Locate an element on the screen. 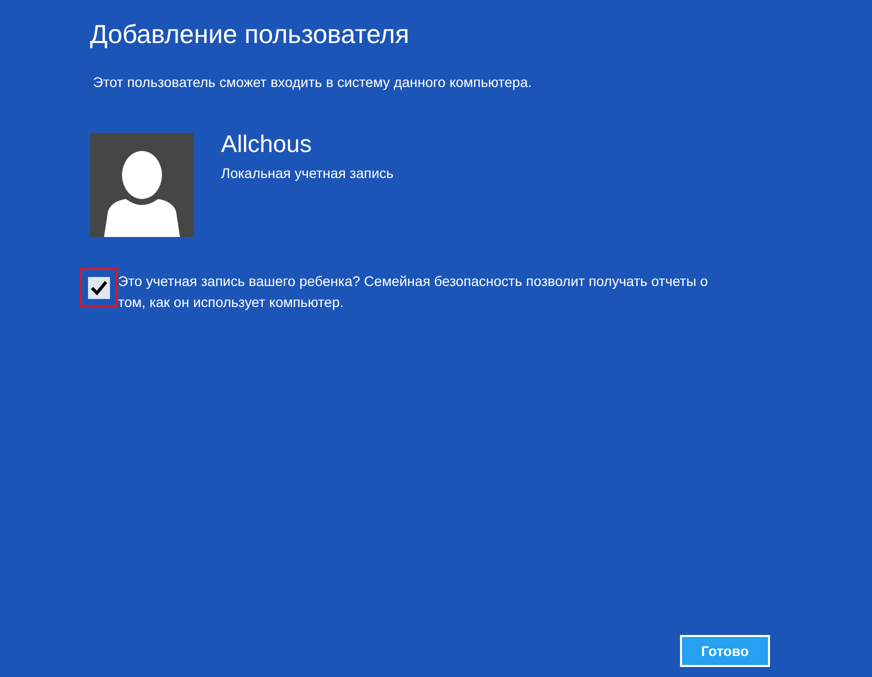  page-title: Добавление пользователя is located at coordinates (250, 34).